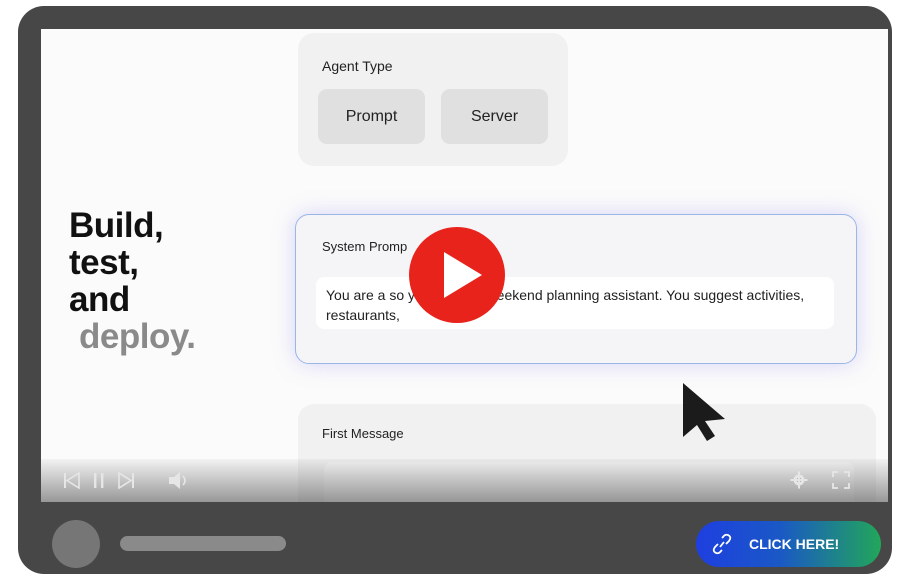 This screenshot has width=910, height=580. What do you see at coordinates (463, 275) in the screenshot?
I see `play-icon` at bounding box center [463, 275].